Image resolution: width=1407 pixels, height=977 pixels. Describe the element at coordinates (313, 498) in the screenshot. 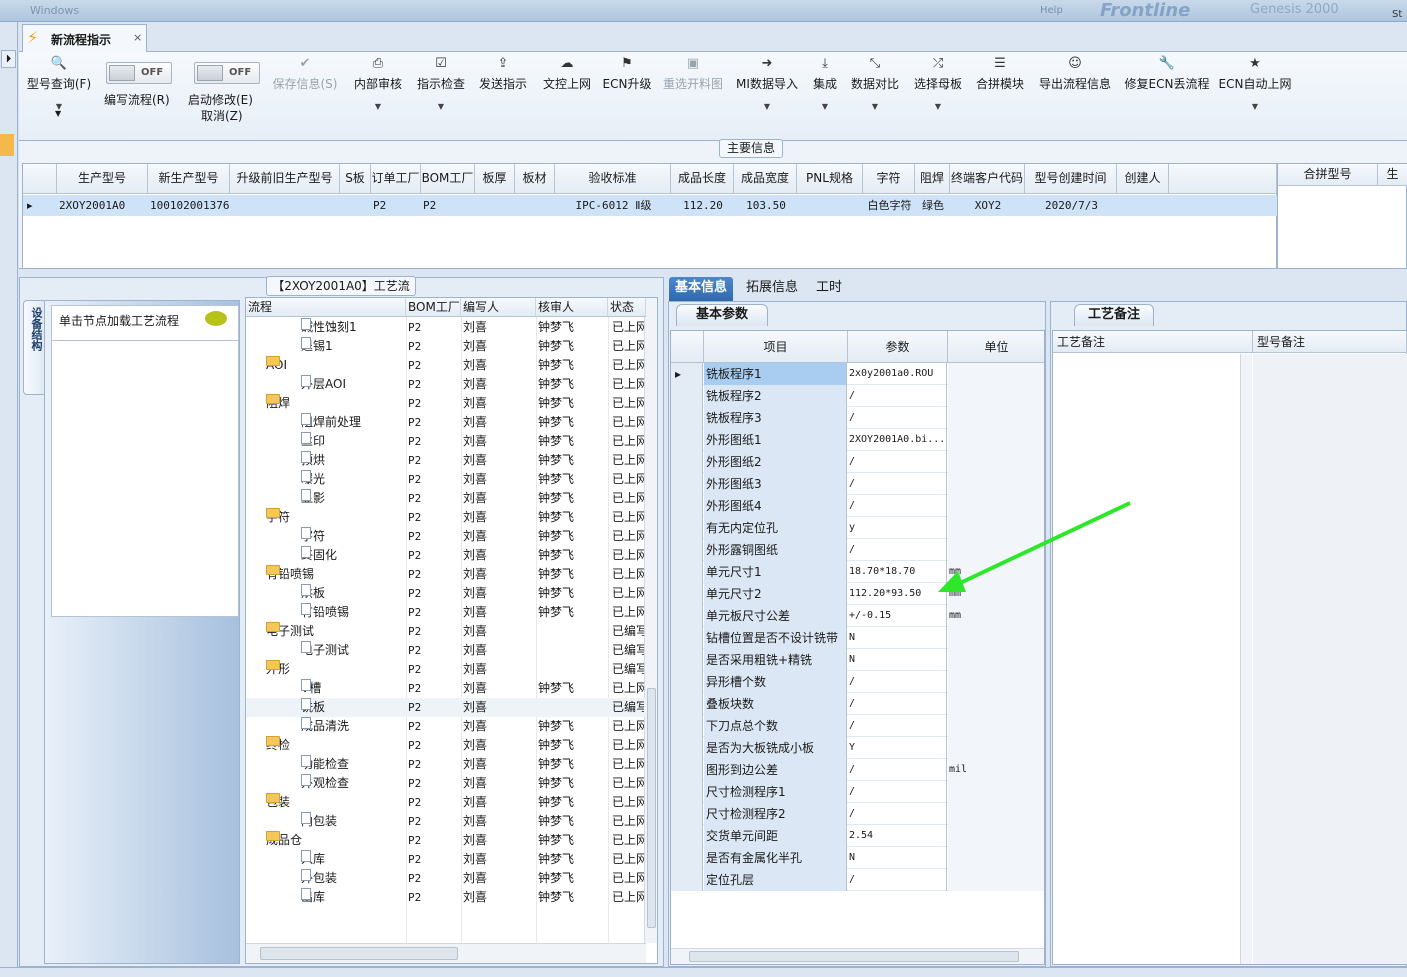

I see `tree-node: 显影` at that location.